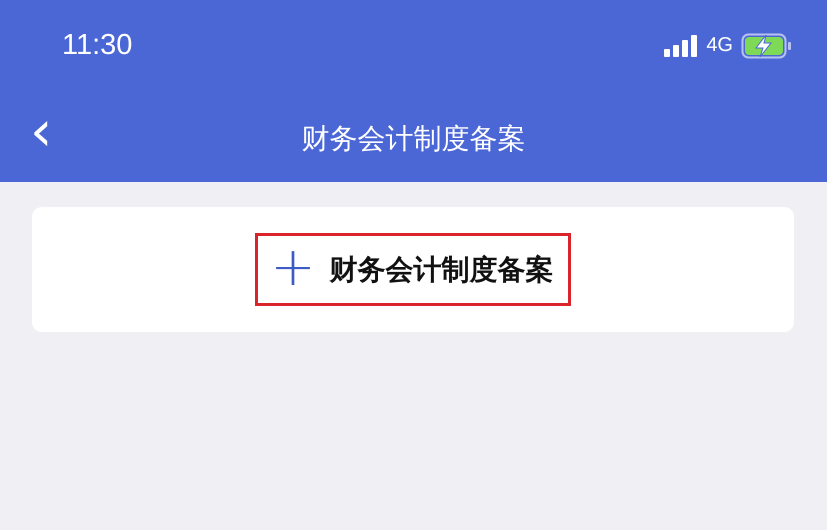 The image size is (827, 530). What do you see at coordinates (681, 45) in the screenshot?
I see `signal-icon` at bounding box center [681, 45].